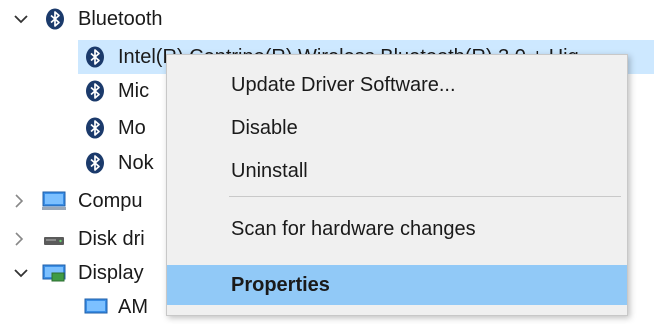 This screenshot has width=654, height=324. What do you see at coordinates (353, 229) in the screenshot?
I see `menu-item-label: Scan for hardware changes` at bounding box center [353, 229].